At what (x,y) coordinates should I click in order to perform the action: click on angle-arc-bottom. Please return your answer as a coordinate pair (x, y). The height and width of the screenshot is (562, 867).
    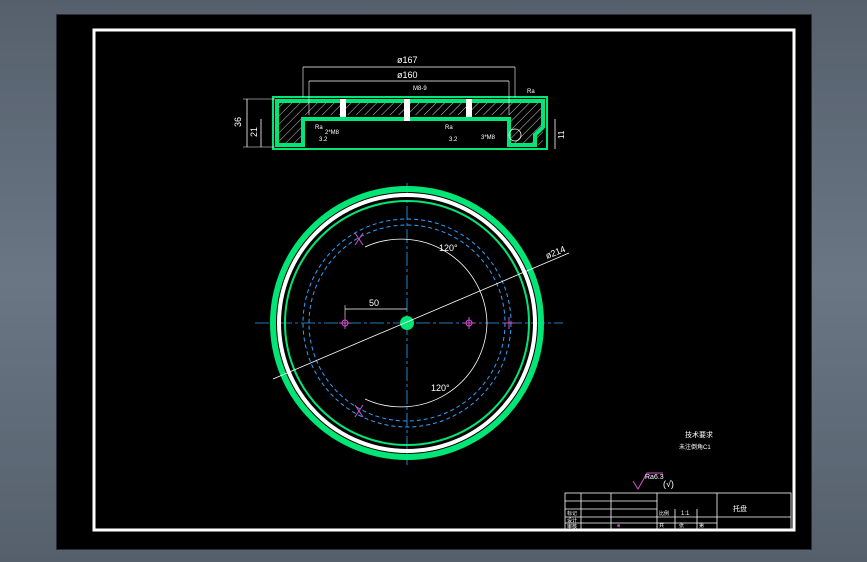
    Looking at the image, I should click on (426, 365).